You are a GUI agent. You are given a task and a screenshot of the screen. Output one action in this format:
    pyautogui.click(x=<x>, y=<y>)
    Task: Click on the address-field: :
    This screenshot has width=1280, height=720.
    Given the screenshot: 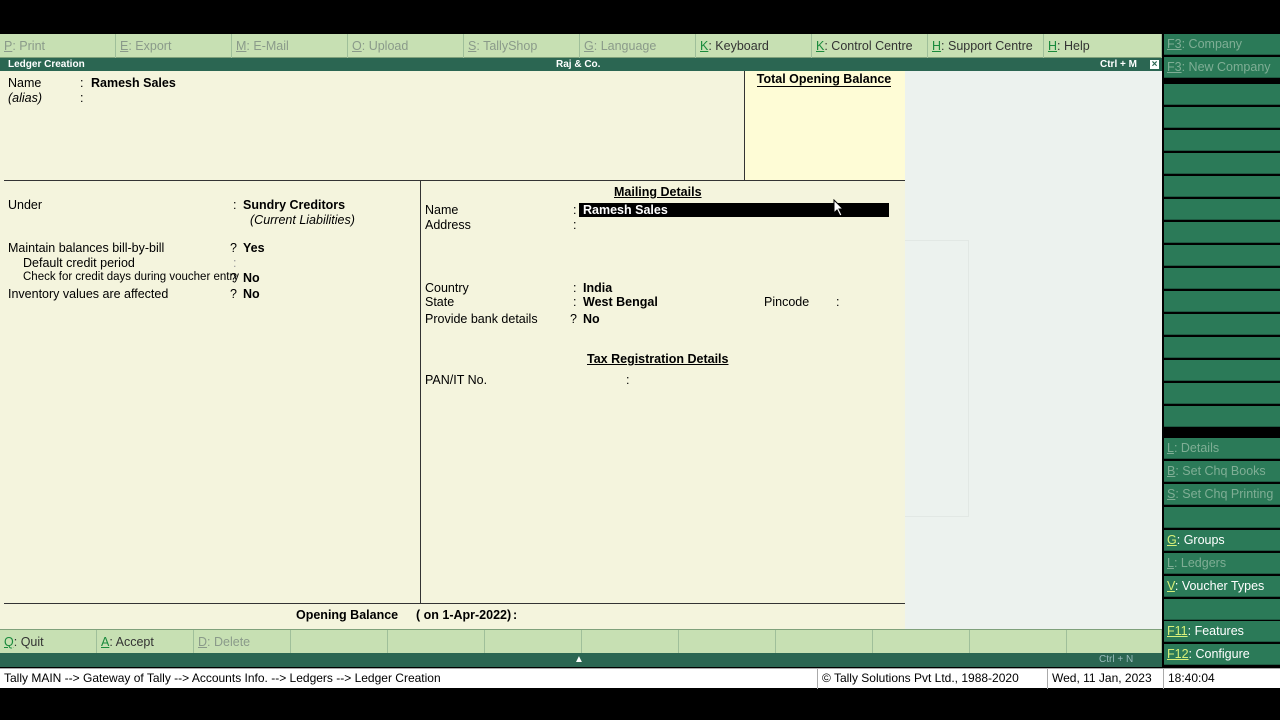 What is the action you would take?
    pyautogui.click(x=574, y=225)
    